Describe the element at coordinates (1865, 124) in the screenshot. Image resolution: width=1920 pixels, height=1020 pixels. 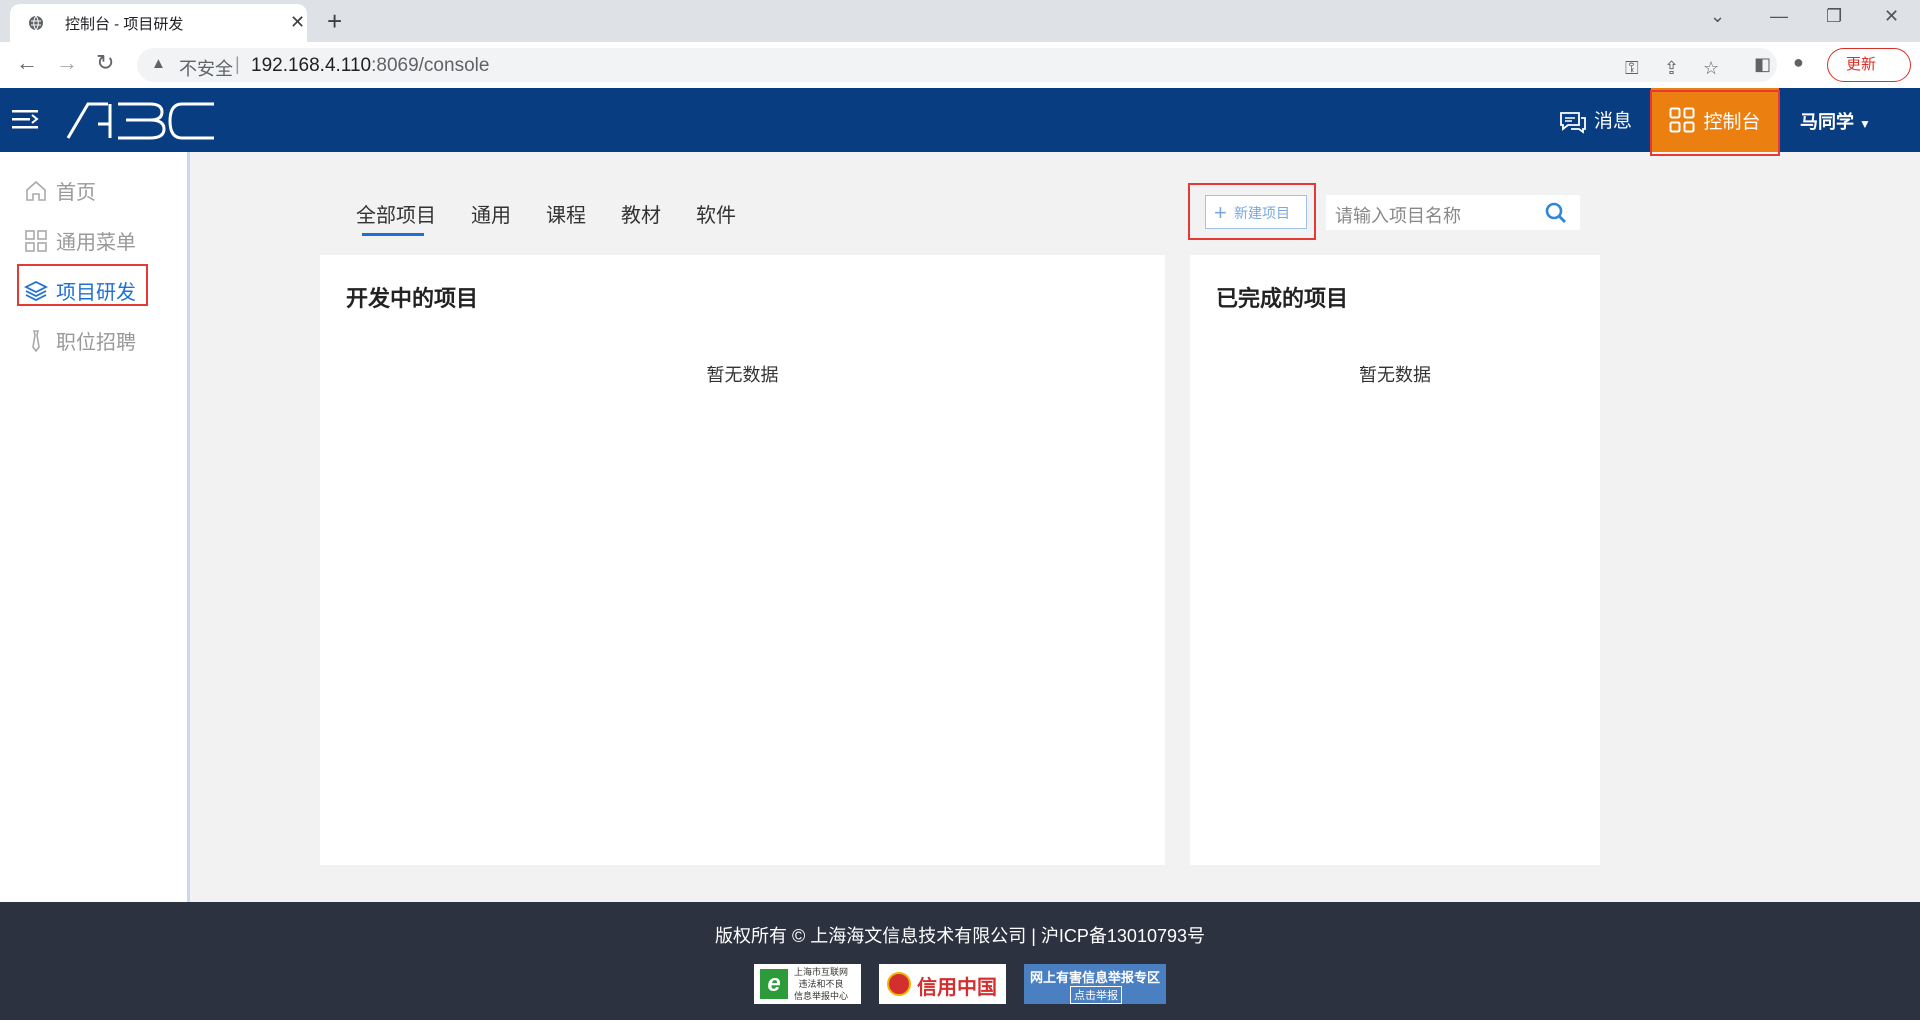
I see `caret-down-icon: ▼` at that location.